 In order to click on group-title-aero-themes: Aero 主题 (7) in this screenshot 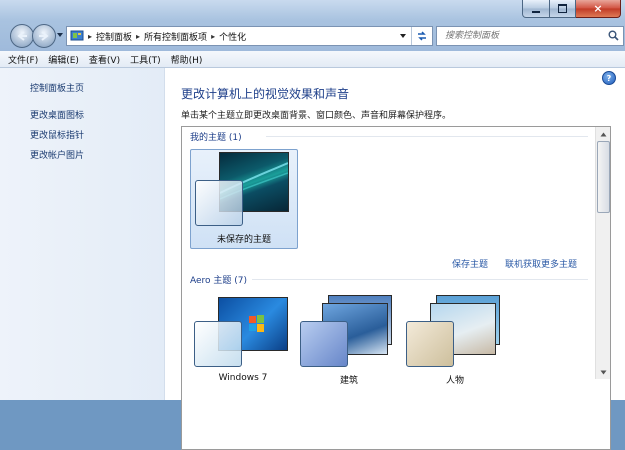, I will do `click(219, 281)`.